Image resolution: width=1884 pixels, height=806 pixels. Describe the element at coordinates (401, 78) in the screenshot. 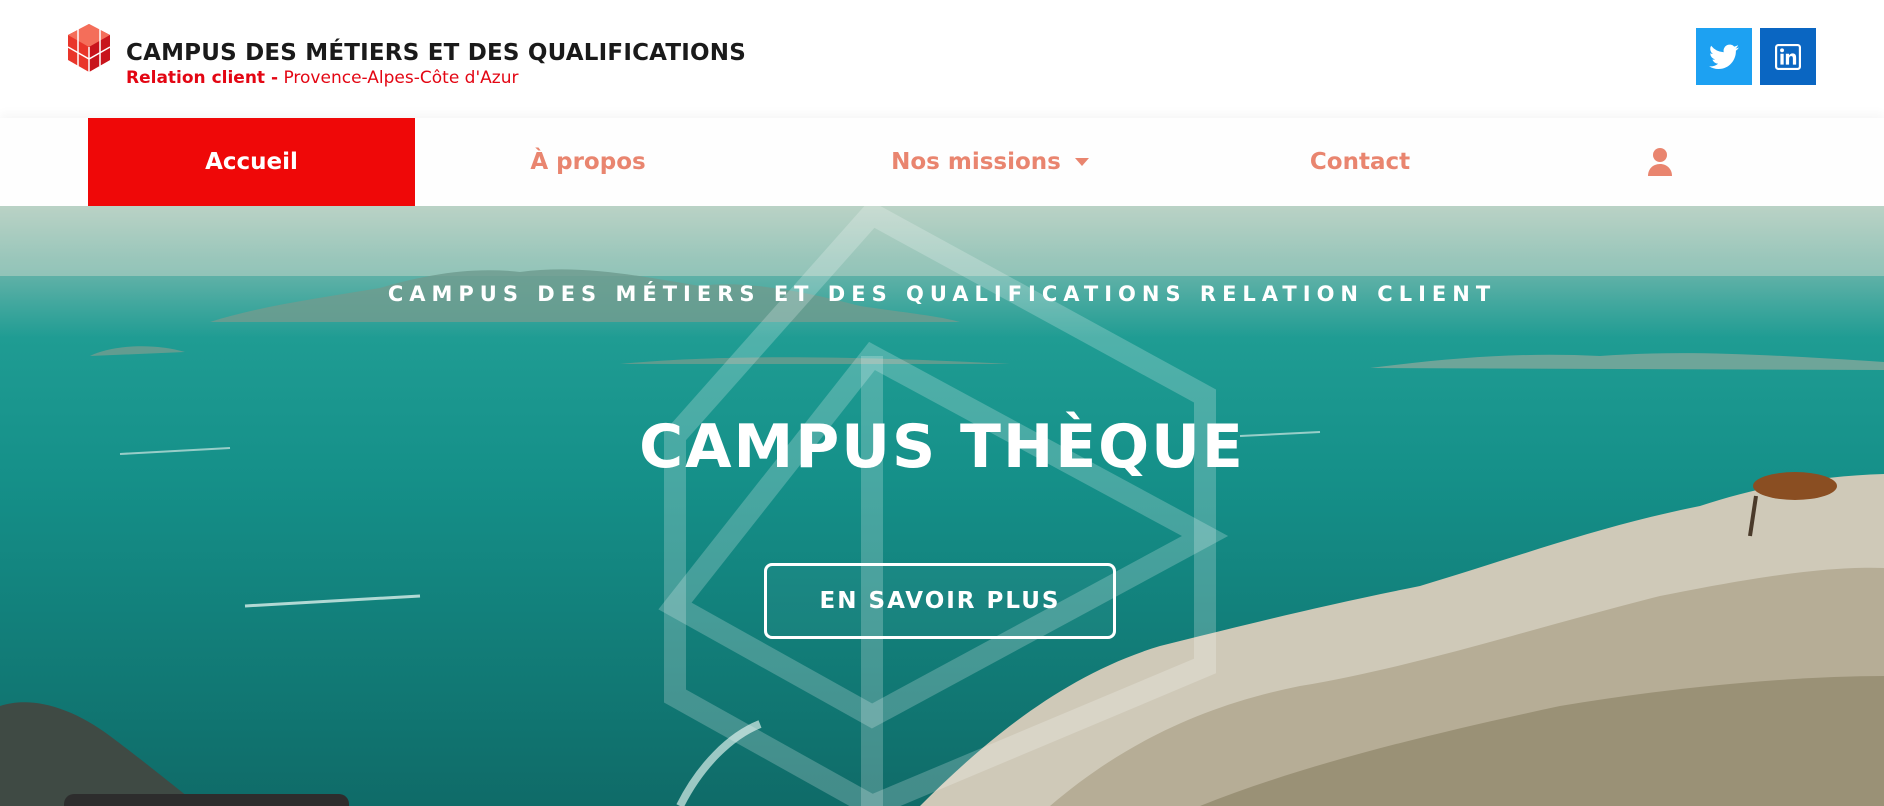

I see `logo-sub-region: Provence-Alpes-Côte d'Azur` at that location.